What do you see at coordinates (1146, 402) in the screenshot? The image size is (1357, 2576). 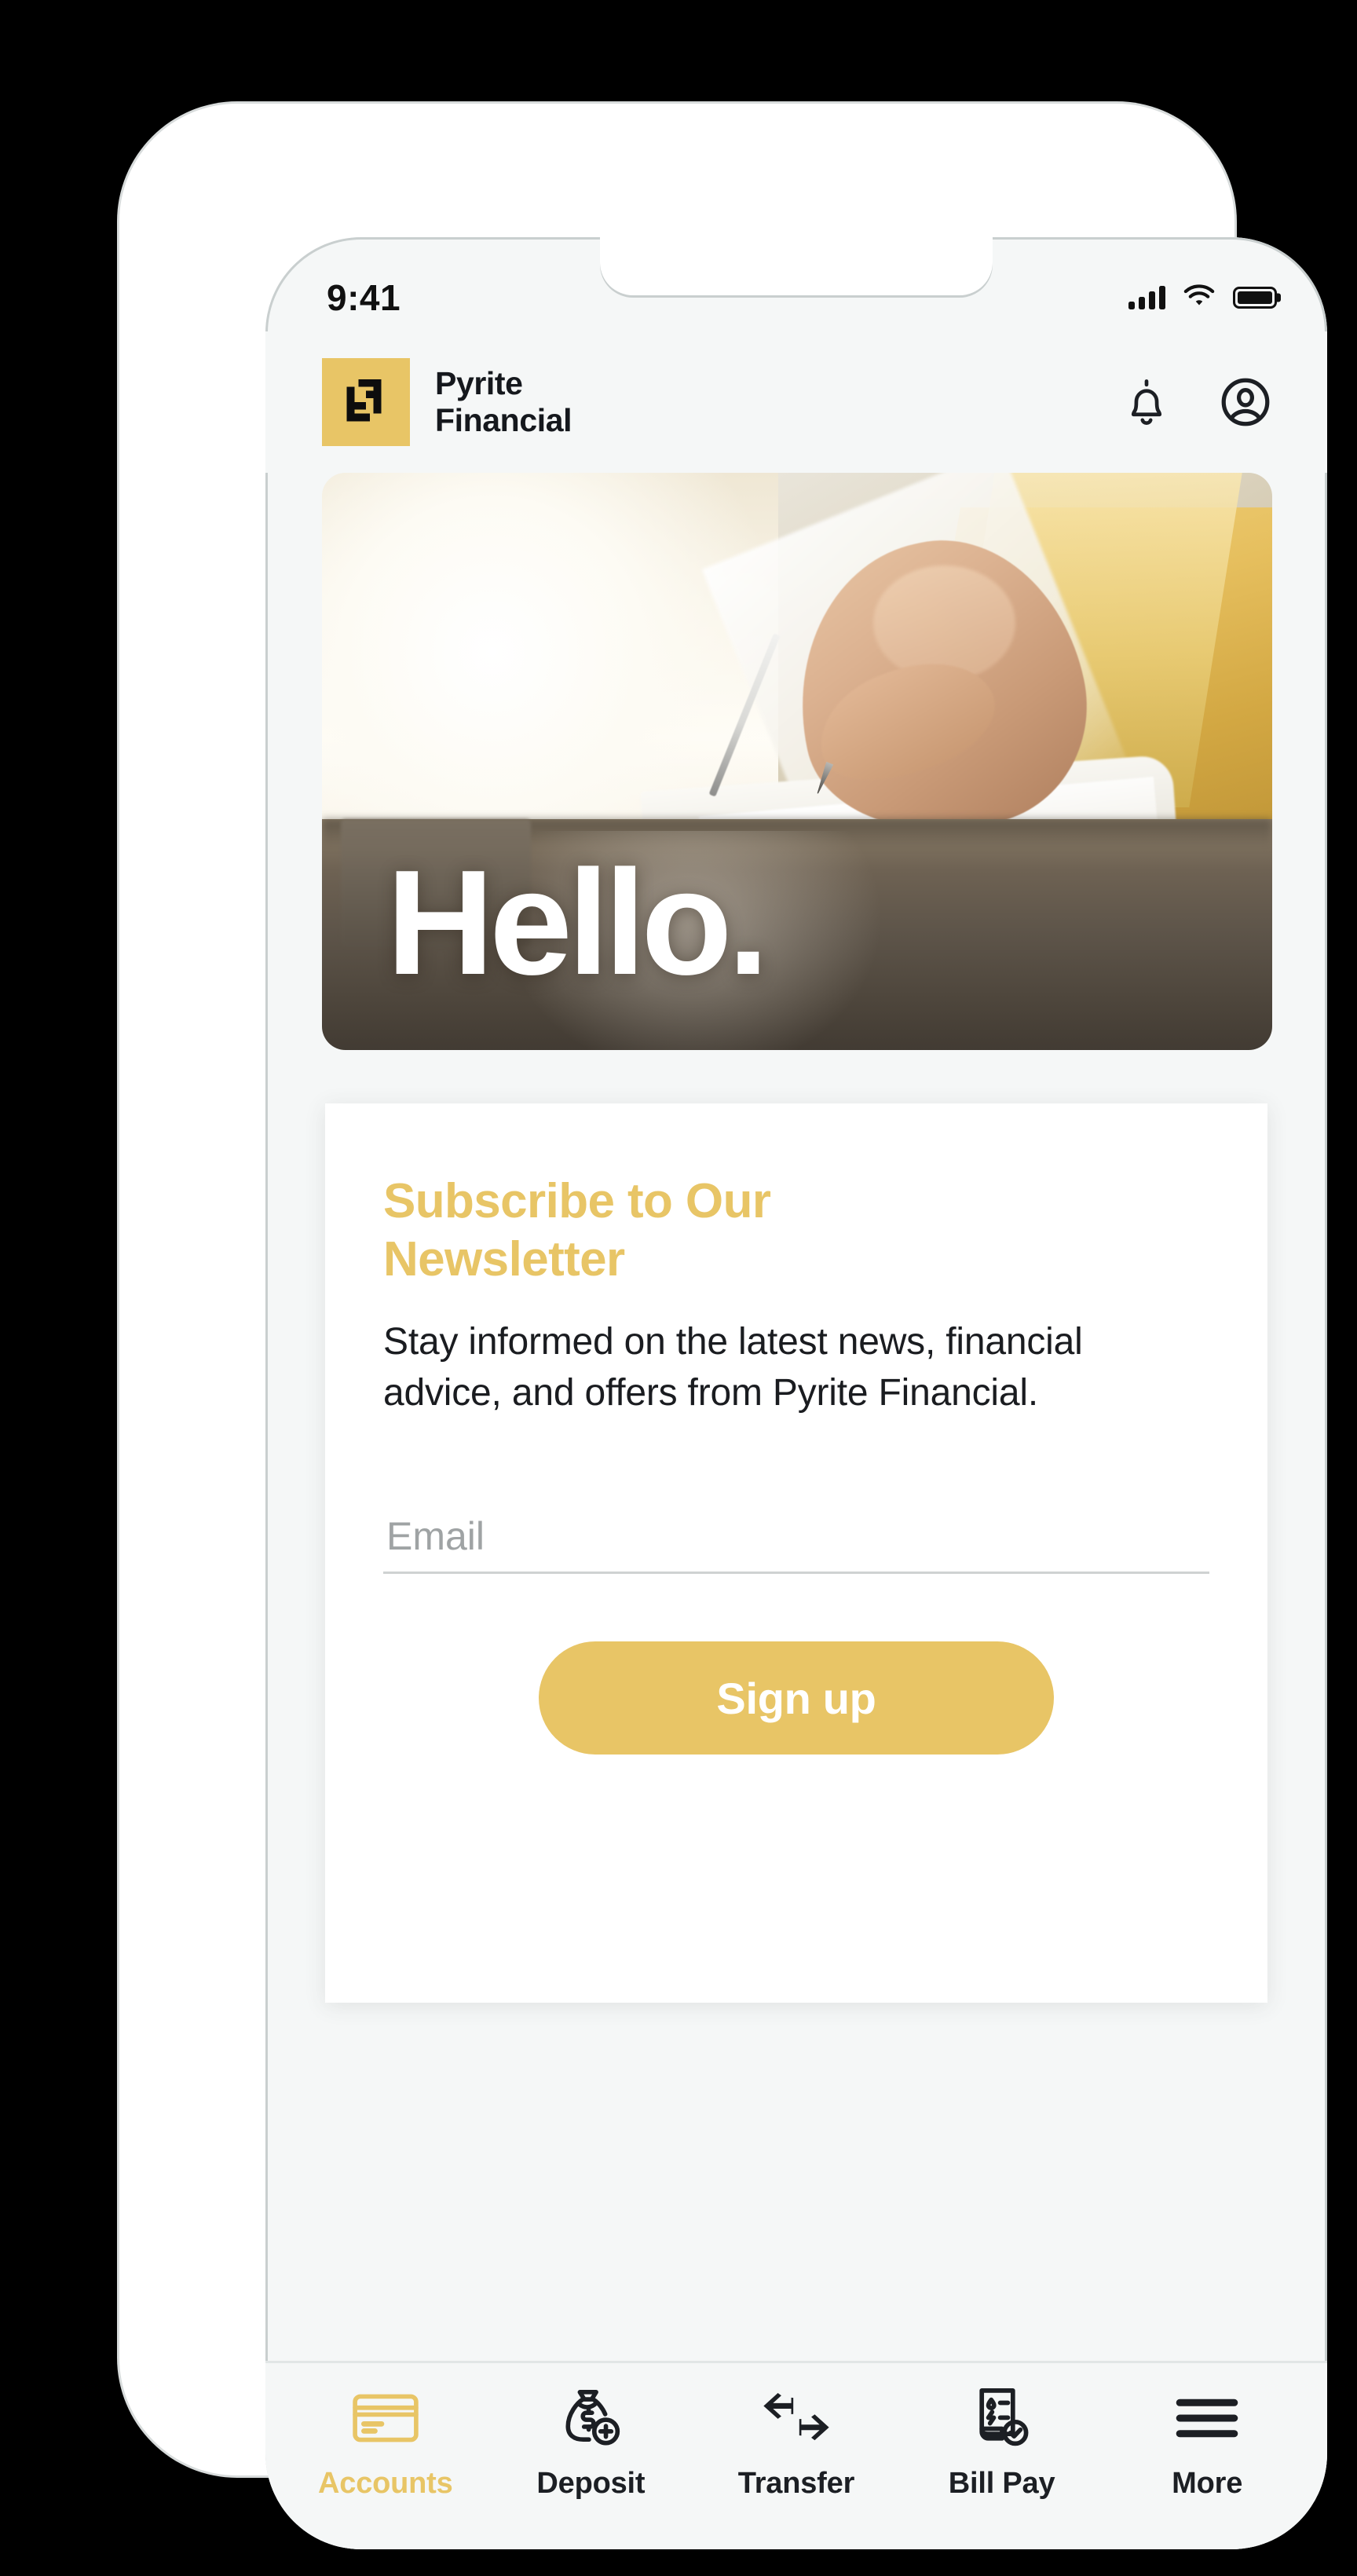 I see `bell-icon` at bounding box center [1146, 402].